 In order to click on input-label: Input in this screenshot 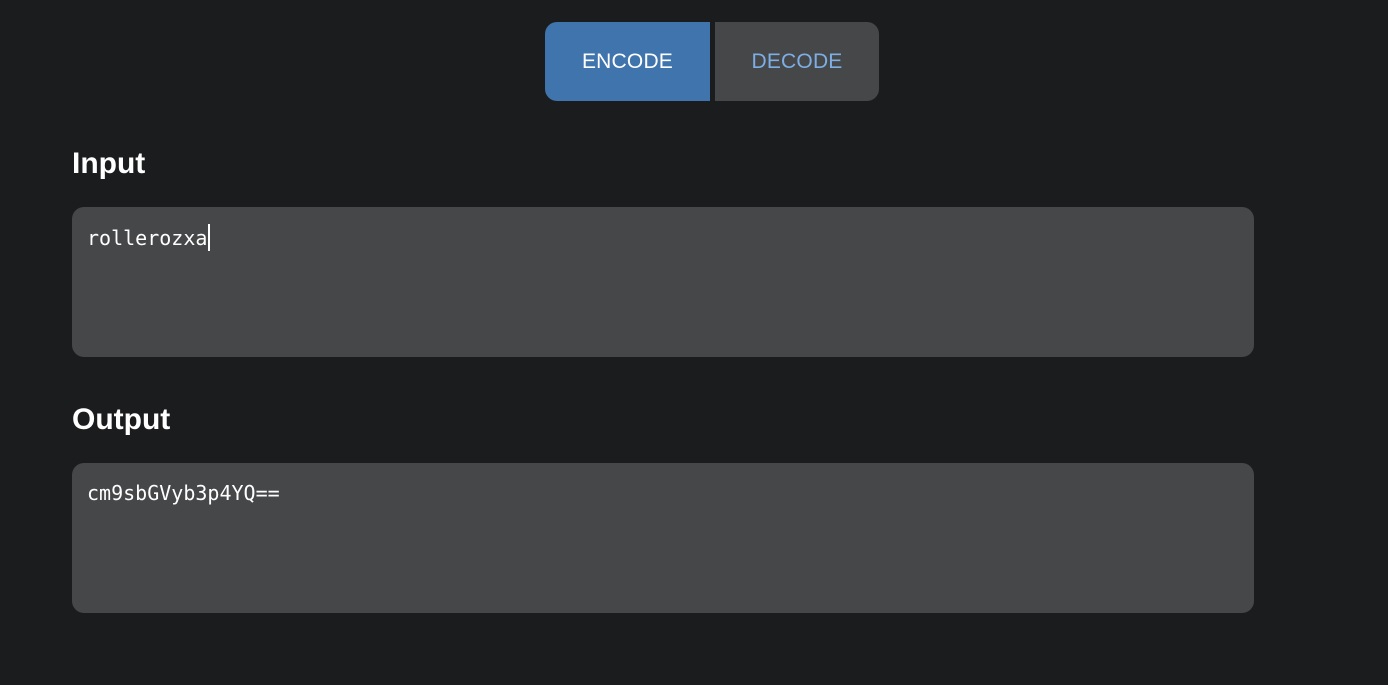, I will do `click(109, 163)`.